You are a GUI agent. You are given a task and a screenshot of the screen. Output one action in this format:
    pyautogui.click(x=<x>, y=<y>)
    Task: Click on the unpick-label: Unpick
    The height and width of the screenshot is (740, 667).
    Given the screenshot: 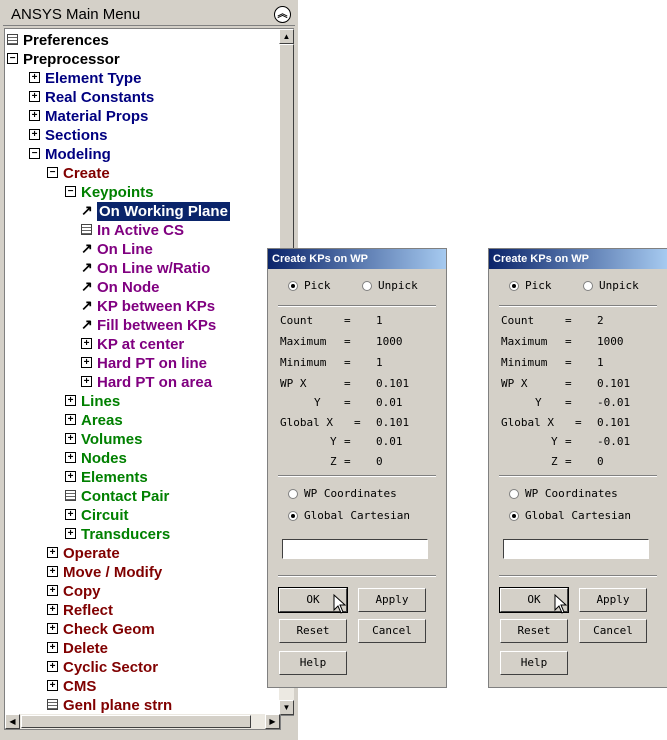 What is the action you would take?
    pyautogui.click(x=398, y=285)
    